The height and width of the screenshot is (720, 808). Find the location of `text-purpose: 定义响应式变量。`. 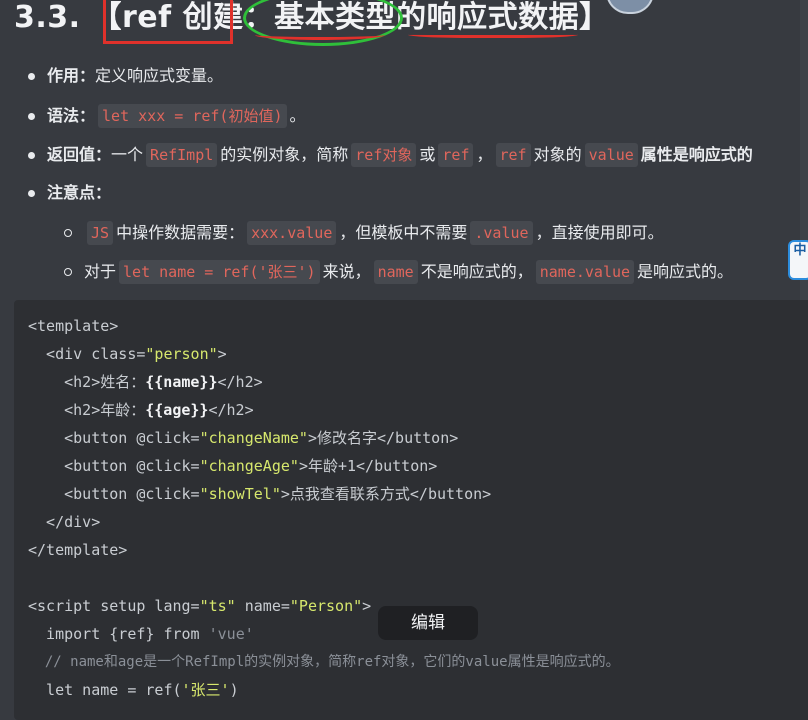

text-purpose: 定义响应式变量。 is located at coordinates (159, 75).